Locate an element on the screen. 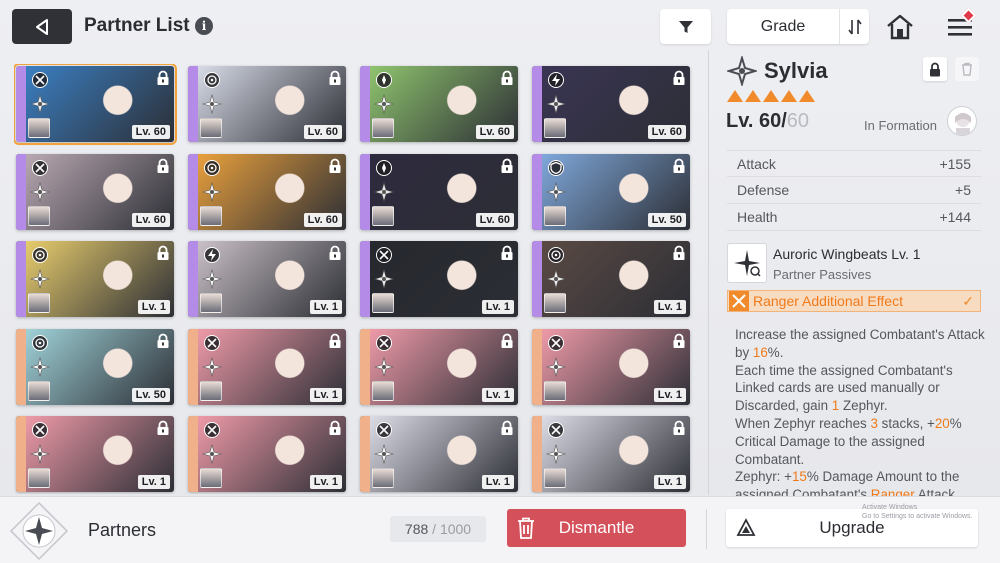  filter-icon is located at coordinates (685, 26).